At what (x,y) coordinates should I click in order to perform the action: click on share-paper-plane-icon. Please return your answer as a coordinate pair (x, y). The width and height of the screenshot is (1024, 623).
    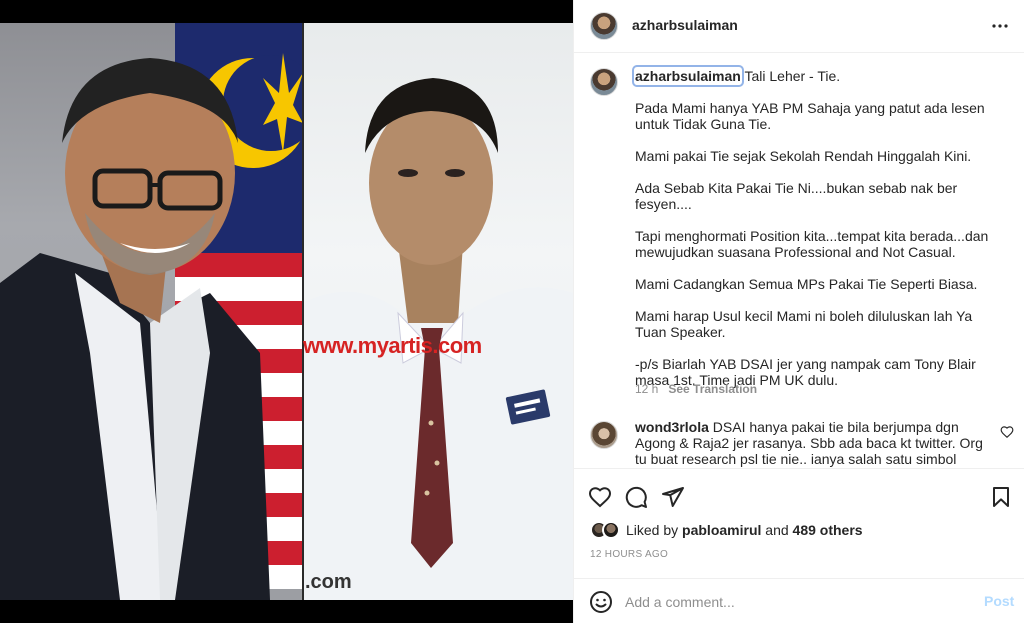
    Looking at the image, I should click on (673, 497).